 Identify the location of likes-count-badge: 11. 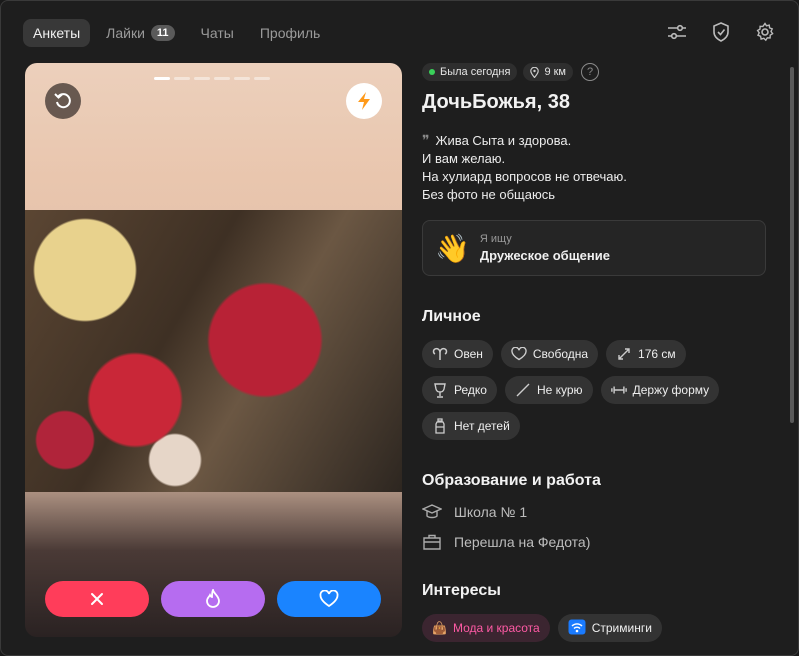
(162, 33).